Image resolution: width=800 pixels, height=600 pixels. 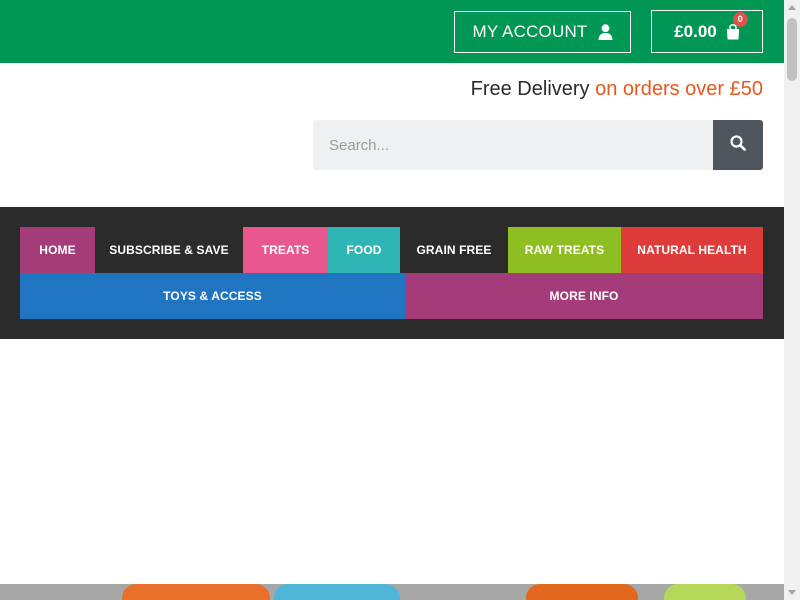 What do you see at coordinates (792, 49) in the screenshot?
I see `scrollbar-thumb` at bounding box center [792, 49].